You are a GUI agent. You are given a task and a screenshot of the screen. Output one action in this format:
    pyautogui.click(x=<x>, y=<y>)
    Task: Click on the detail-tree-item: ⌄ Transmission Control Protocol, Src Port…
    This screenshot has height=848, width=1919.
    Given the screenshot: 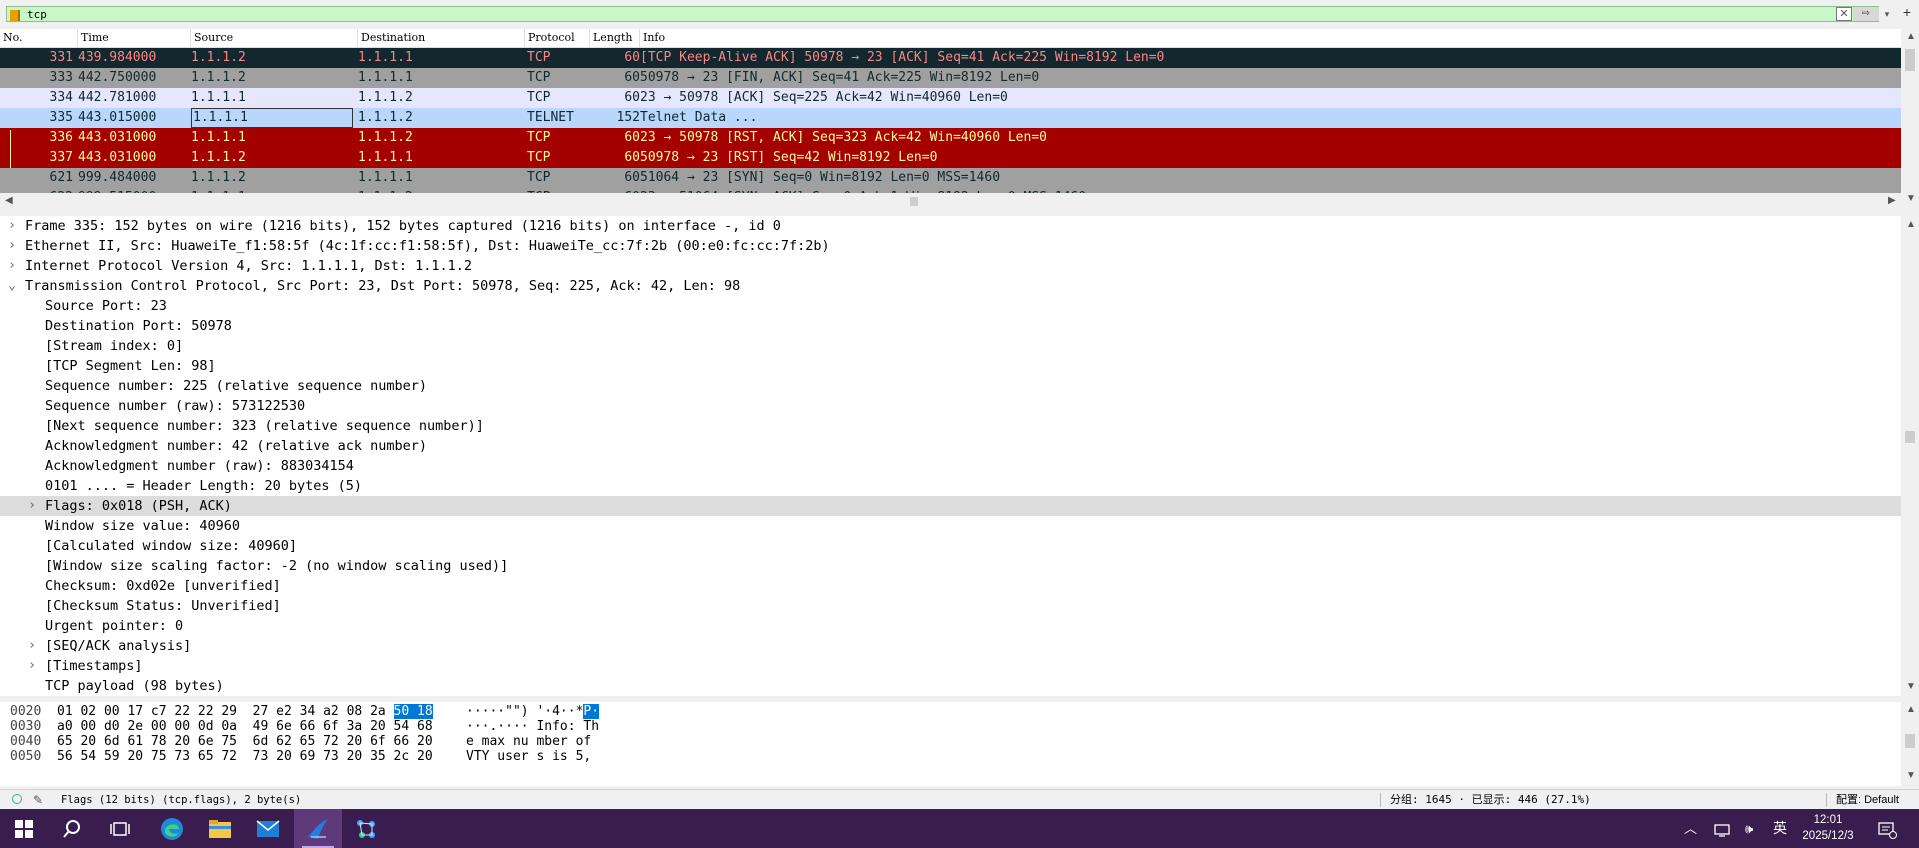 What is the action you would take?
    pyautogui.click(x=950, y=286)
    